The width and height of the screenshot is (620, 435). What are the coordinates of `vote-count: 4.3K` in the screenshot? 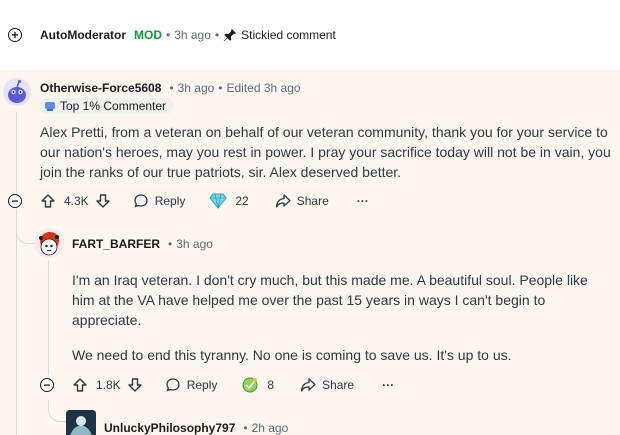 It's located at (76, 201).